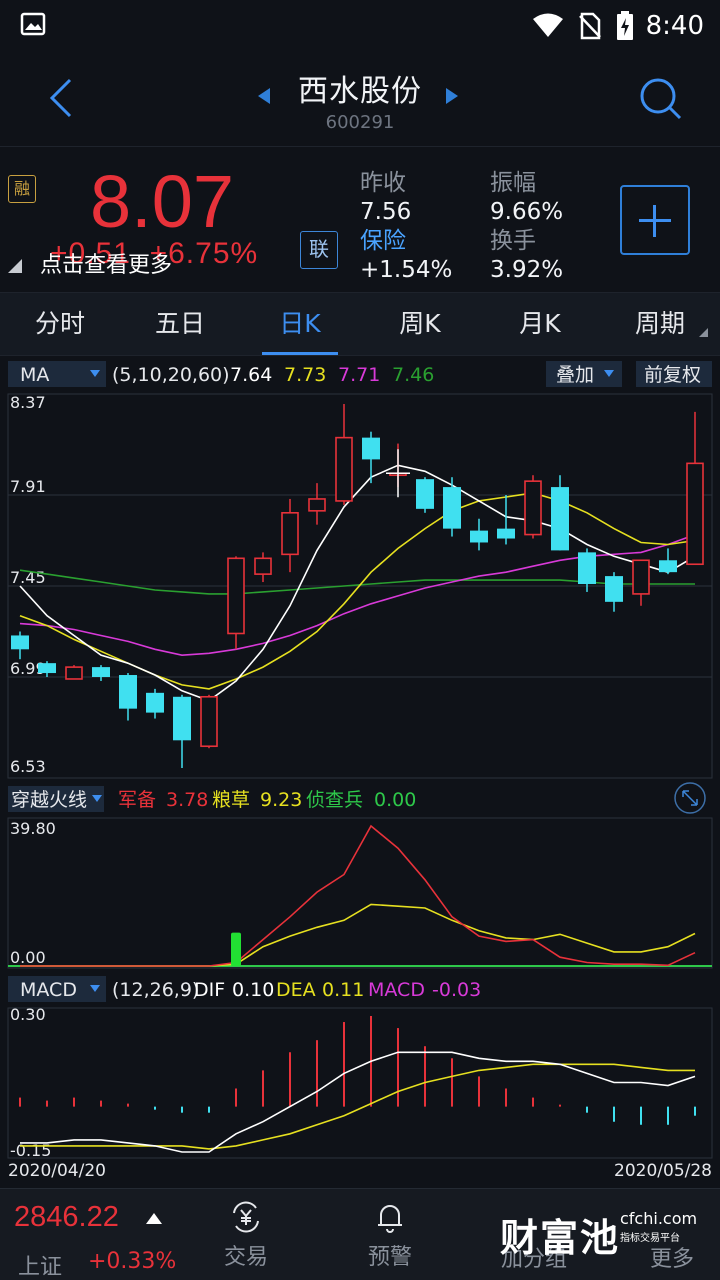  Describe the element at coordinates (28, 1014) in the screenshot. I see `macd-y-tick: 0.30` at that location.